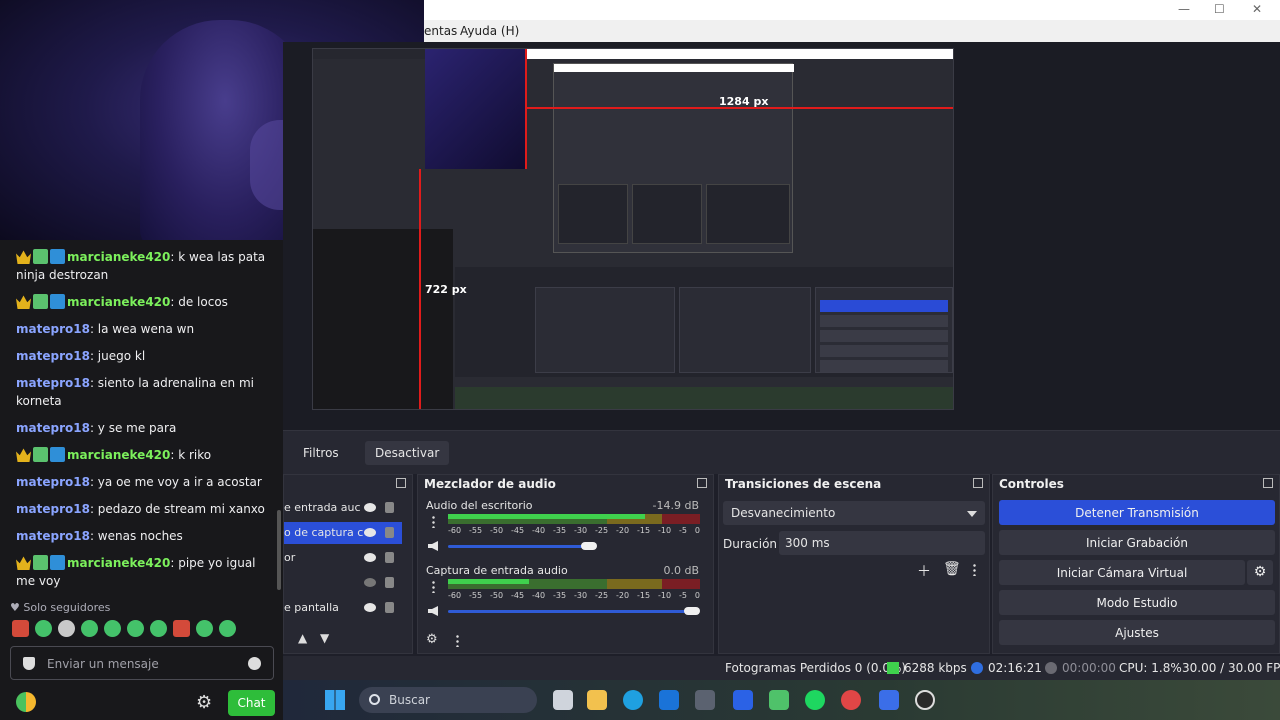  Describe the element at coordinates (851, 700) in the screenshot. I see `opera-icon` at that location.